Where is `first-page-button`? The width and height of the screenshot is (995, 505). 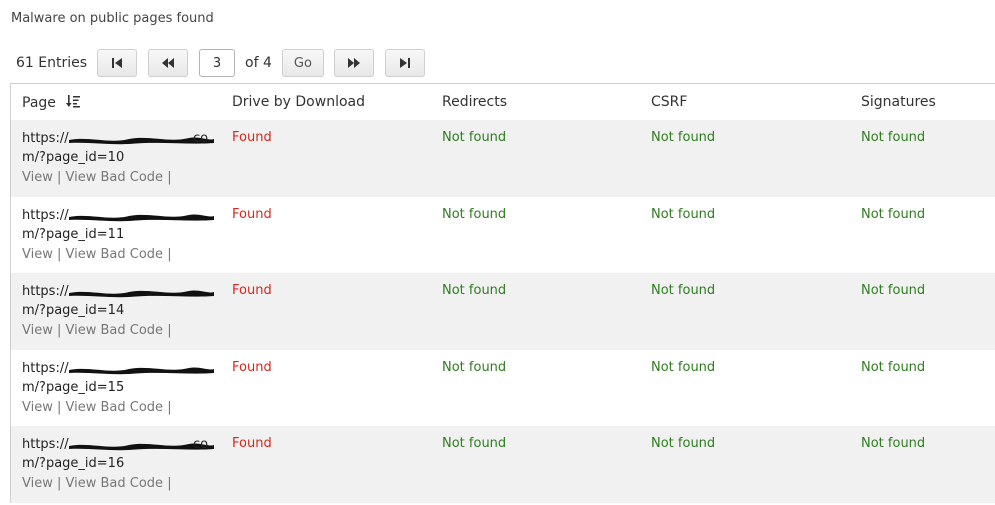
first-page-button is located at coordinates (117, 63).